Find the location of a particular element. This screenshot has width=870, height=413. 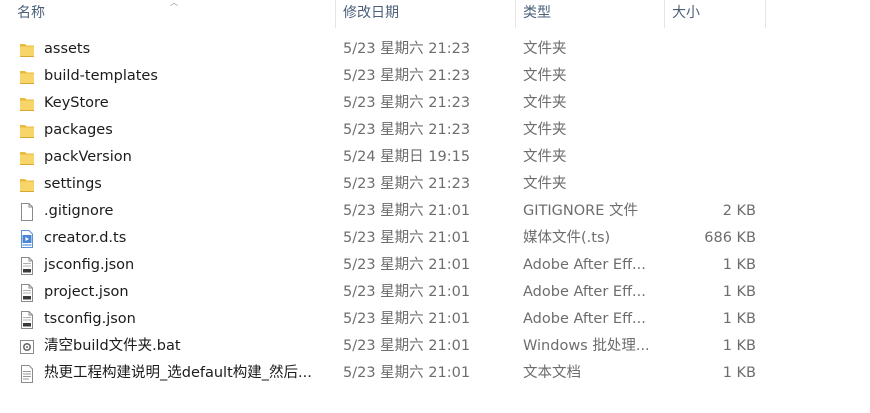

file-size: 686 KB is located at coordinates (730, 238).